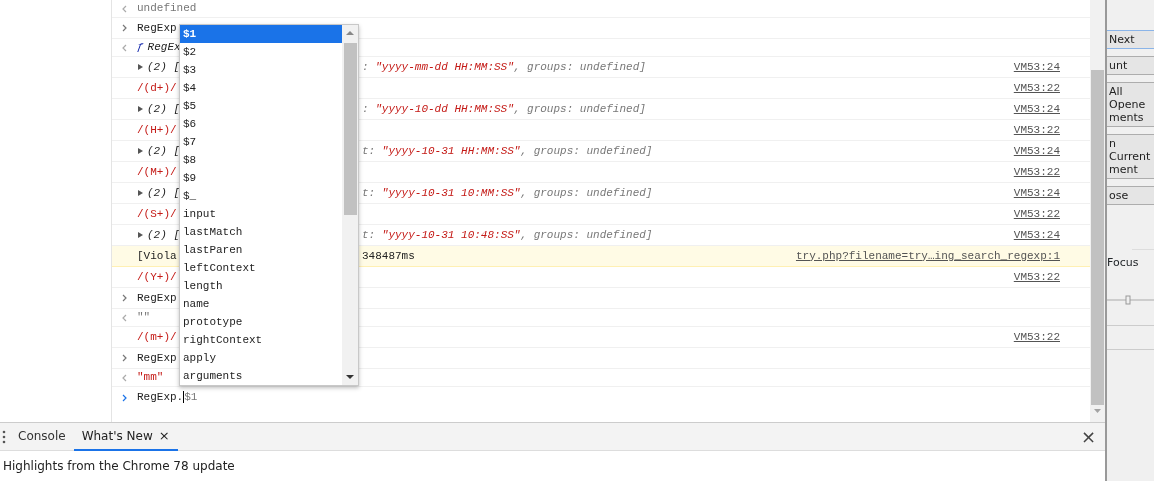 The image size is (1154, 481). Describe the element at coordinates (42, 436) in the screenshot. I see `drawer-tab: Console` at that location.